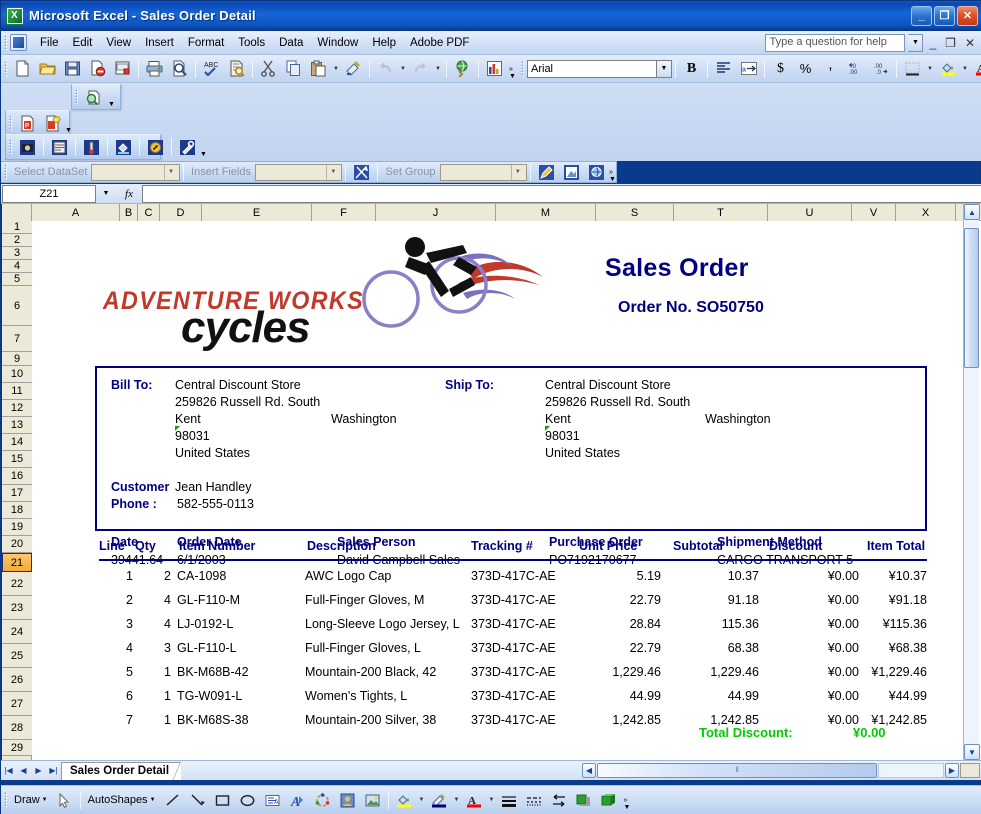 The width and height of the screenshot is (981, 814). What do you see at coordinates (17, 680) in the screenshot?
I see `row-header-26: 26` at bounding box center [17, 680].